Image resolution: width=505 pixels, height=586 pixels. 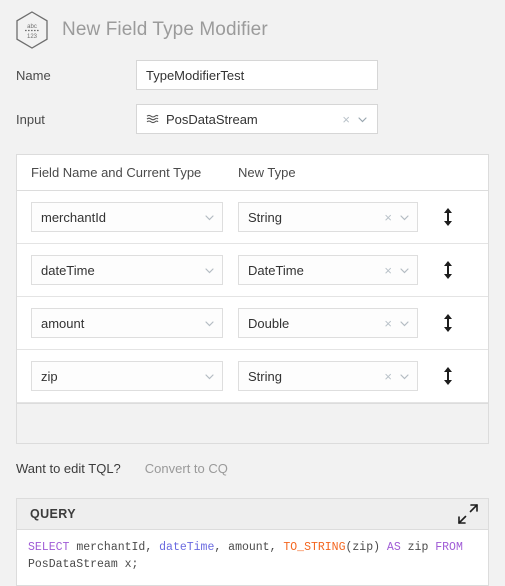 I want to click on tql-edit-row: Want to edit TQL? Convert to CQ, so click(x=252, y=468).